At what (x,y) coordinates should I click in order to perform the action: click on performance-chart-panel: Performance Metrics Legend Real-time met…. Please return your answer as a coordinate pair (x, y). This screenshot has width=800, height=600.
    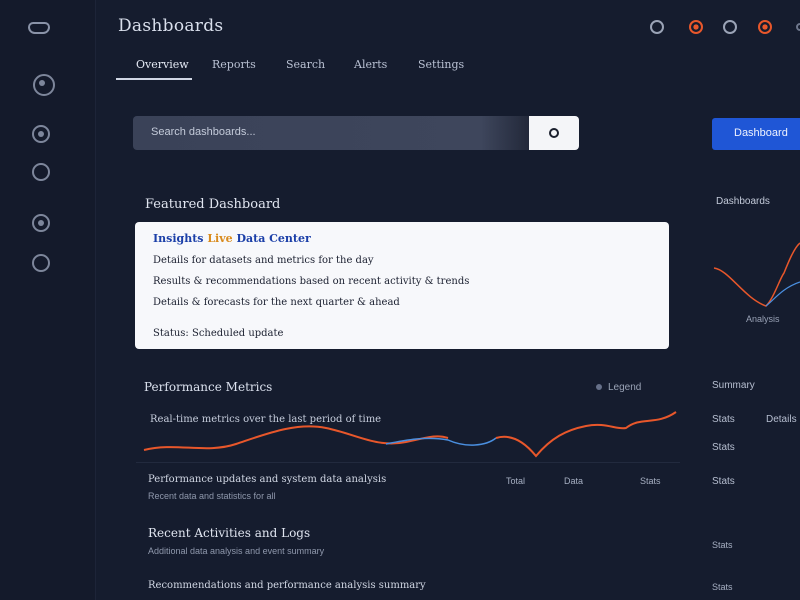
    Looking at the image, I should click on (410, 420).